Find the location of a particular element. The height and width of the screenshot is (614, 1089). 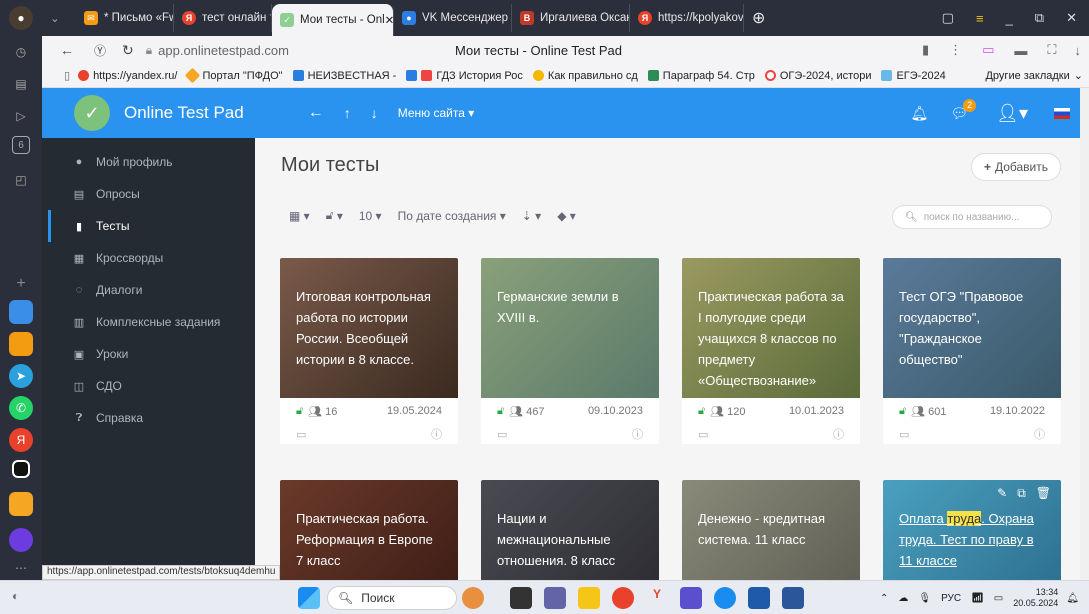

screenshot-icon: ◰ is located at coordinates (21, 180).